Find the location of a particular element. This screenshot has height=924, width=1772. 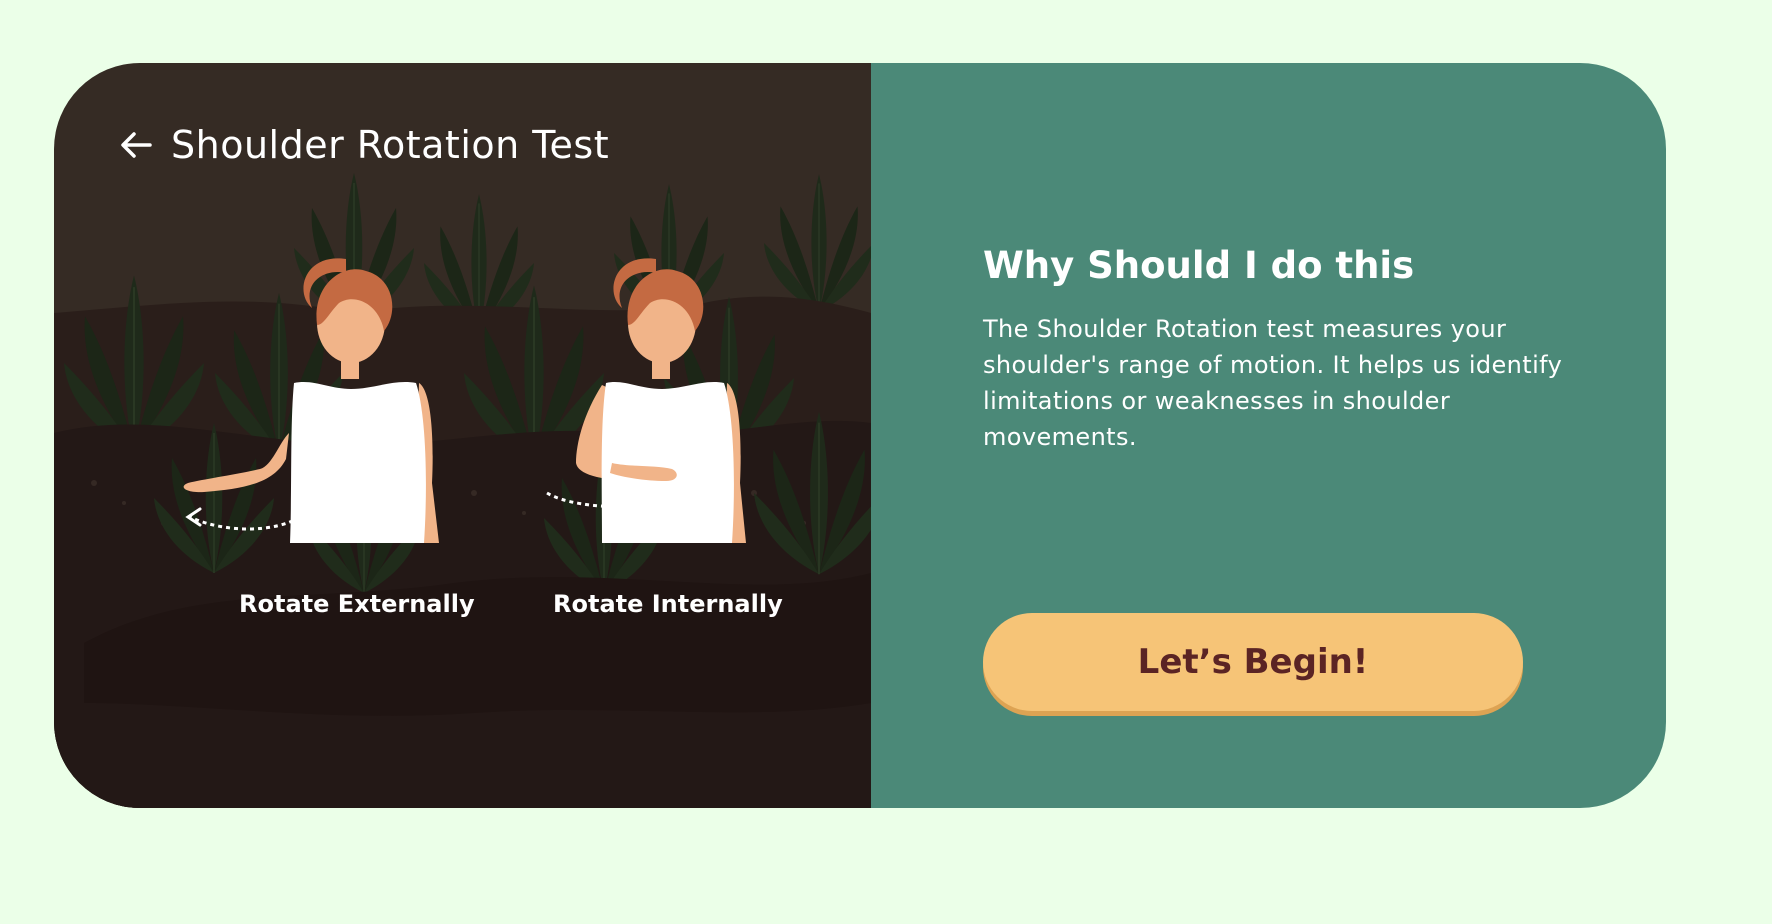

plant is located at coordinates (817, 243).